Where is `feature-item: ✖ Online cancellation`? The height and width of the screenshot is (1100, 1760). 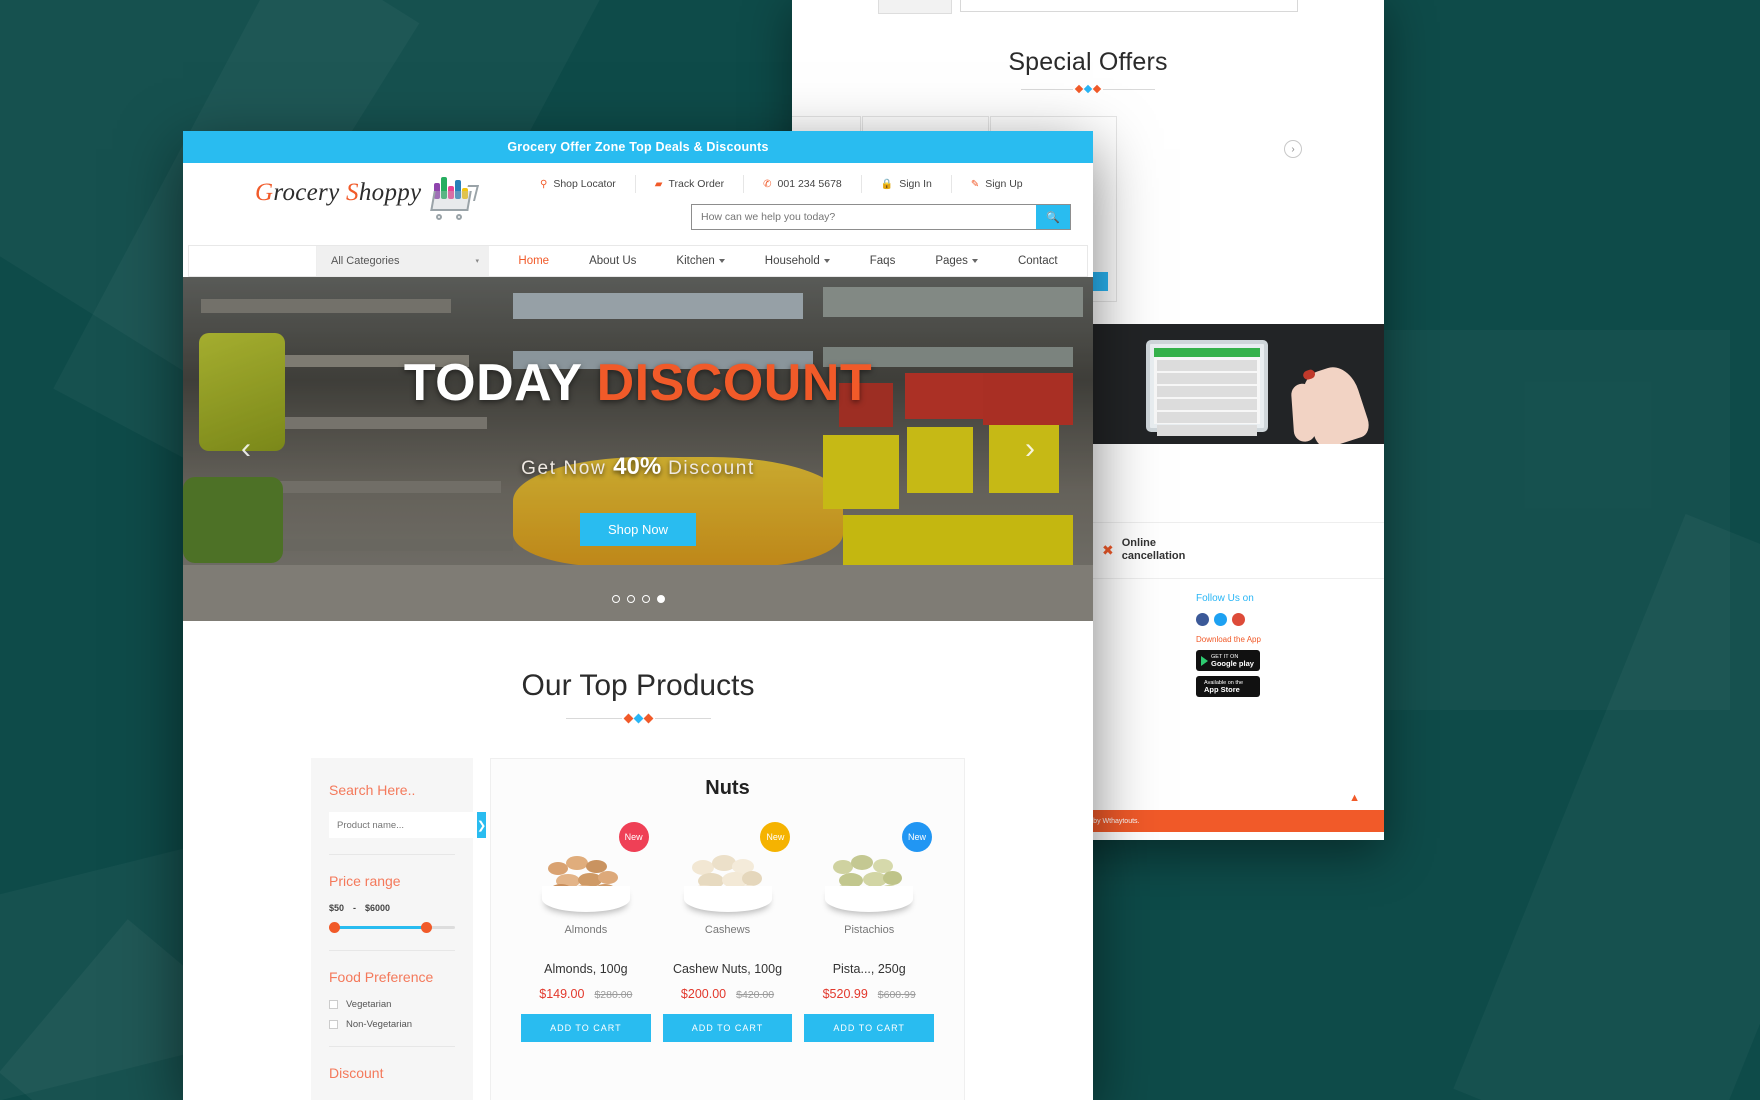 feature-item: ✖ Online cancellation is located at coordinates (1236, 551).